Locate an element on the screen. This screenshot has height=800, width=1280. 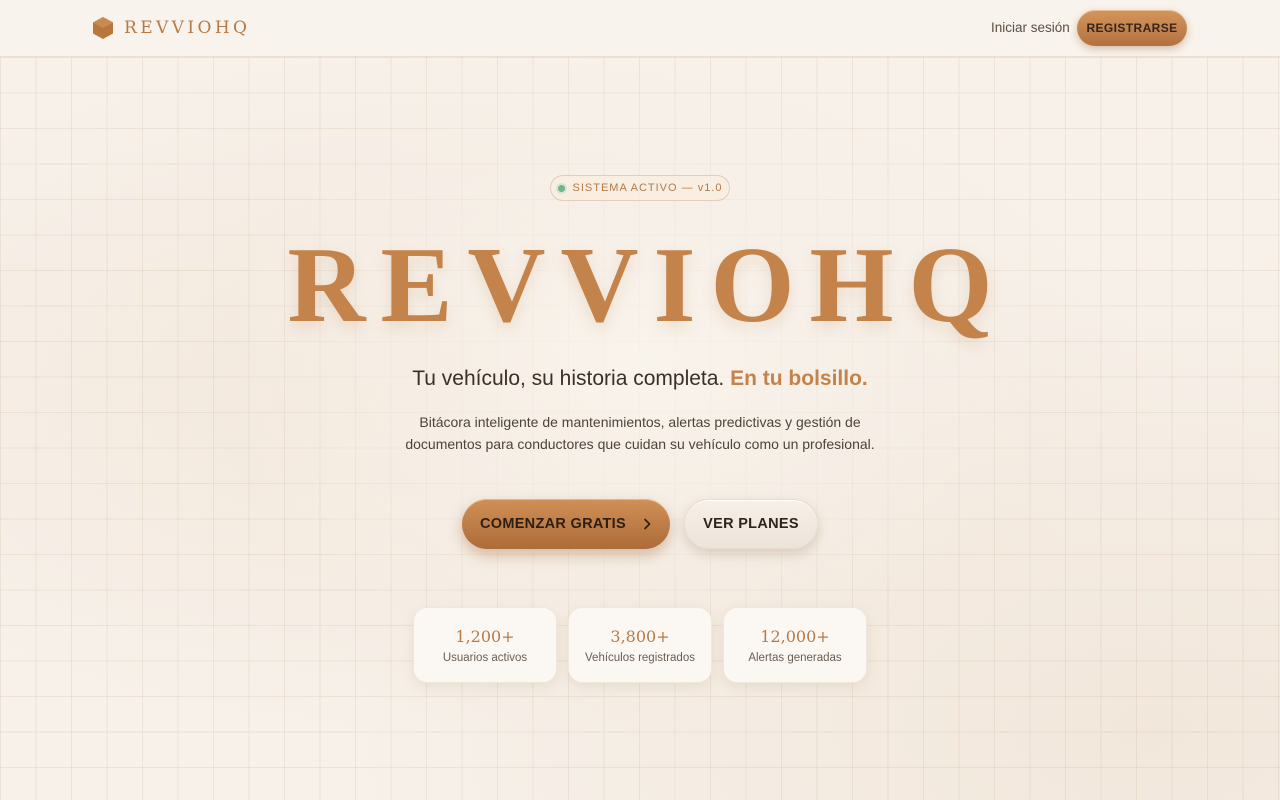
stat-label: Usuarios activos is located at coordinates (485, 658).